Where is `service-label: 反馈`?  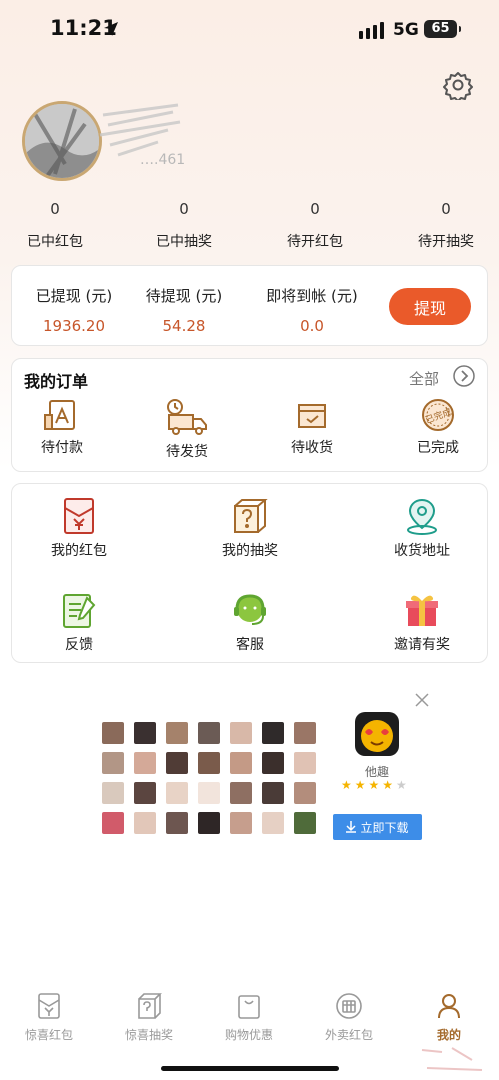 service-label: 反馈 is located at coordinates (79, 645).